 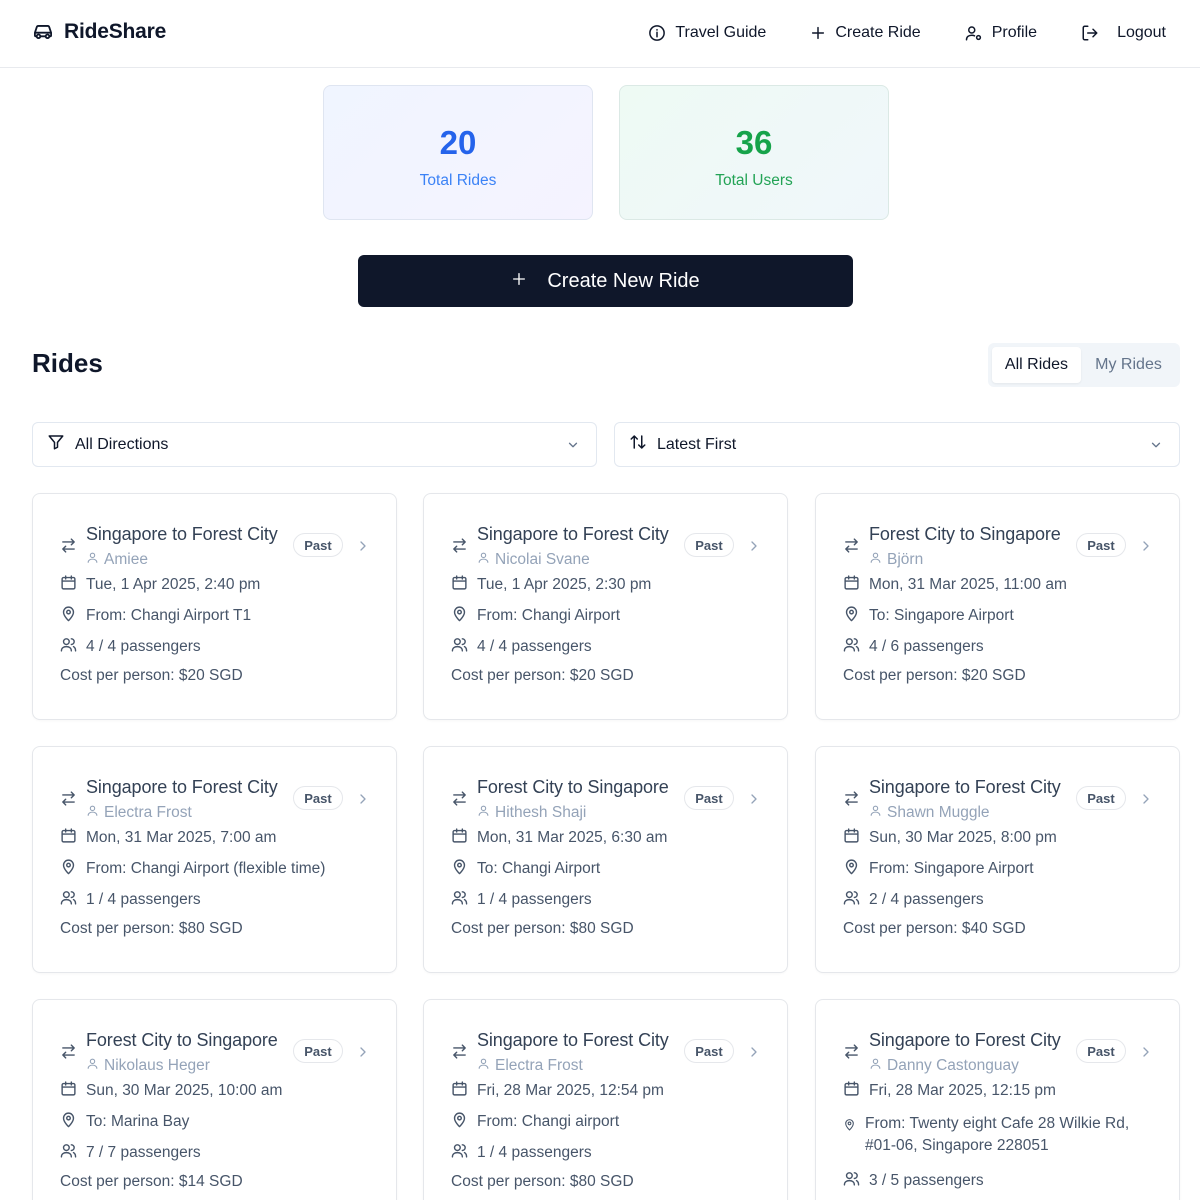 What do you see at coordinates (139, 813) in the screenshot?
I see `ride-driver: Electra Frost` at bounding box center [139, 813].